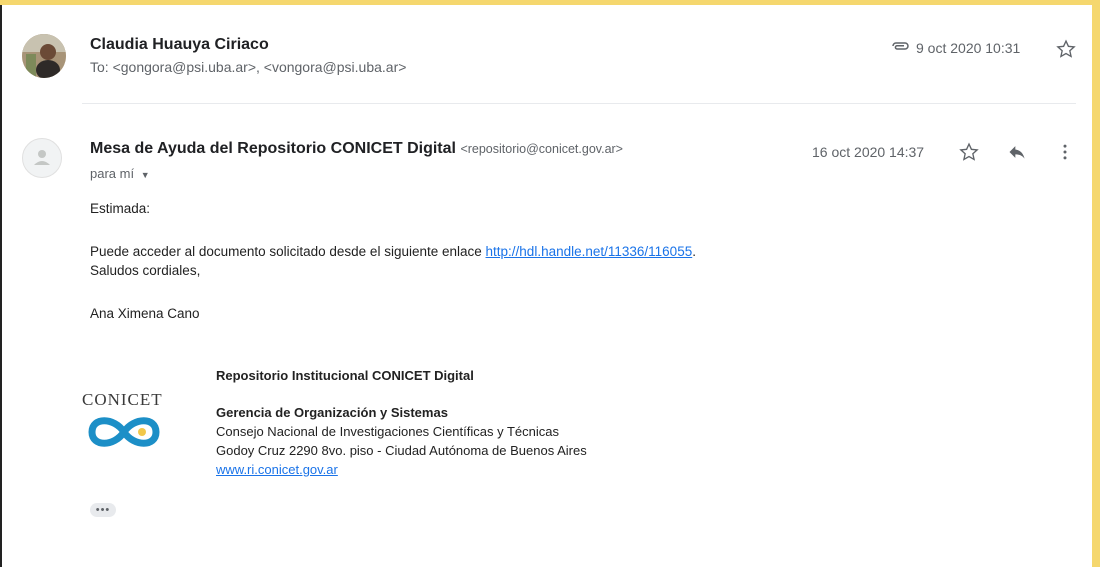  Describe the element at coordinates (694, 251) in the screenshot. I see `body-line-end: .` at that location.